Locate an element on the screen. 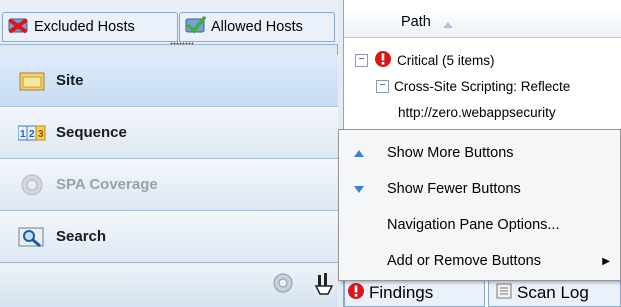  nav-button-site-label: Site is located at coordinates (70, 80).